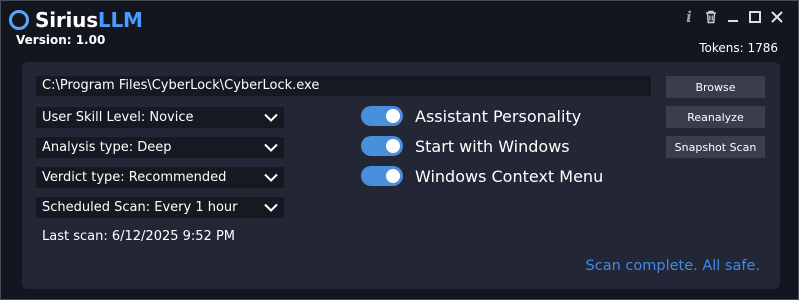 This screenshot has height=300, width=799. I want to click on minimize-icon, so click(733, 17).